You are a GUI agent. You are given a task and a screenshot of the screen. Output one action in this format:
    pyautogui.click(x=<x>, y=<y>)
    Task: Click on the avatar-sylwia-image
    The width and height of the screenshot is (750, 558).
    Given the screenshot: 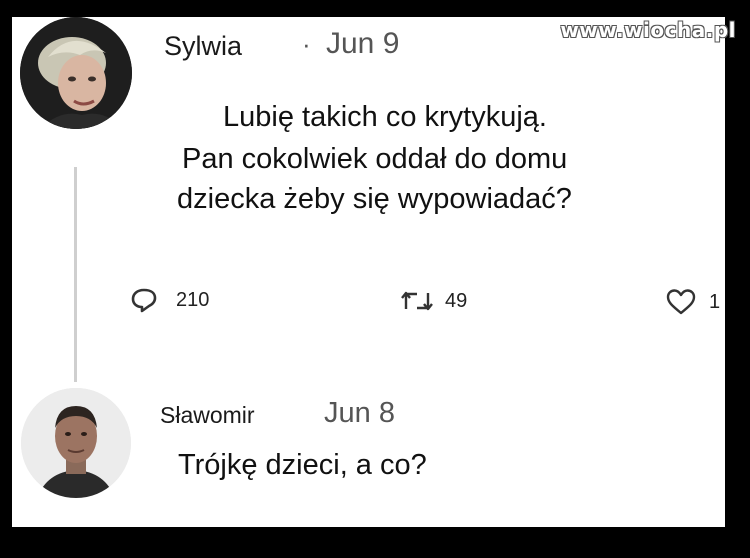 What is the action you would take?
    pyautogui.click(x=76, y=73)
    